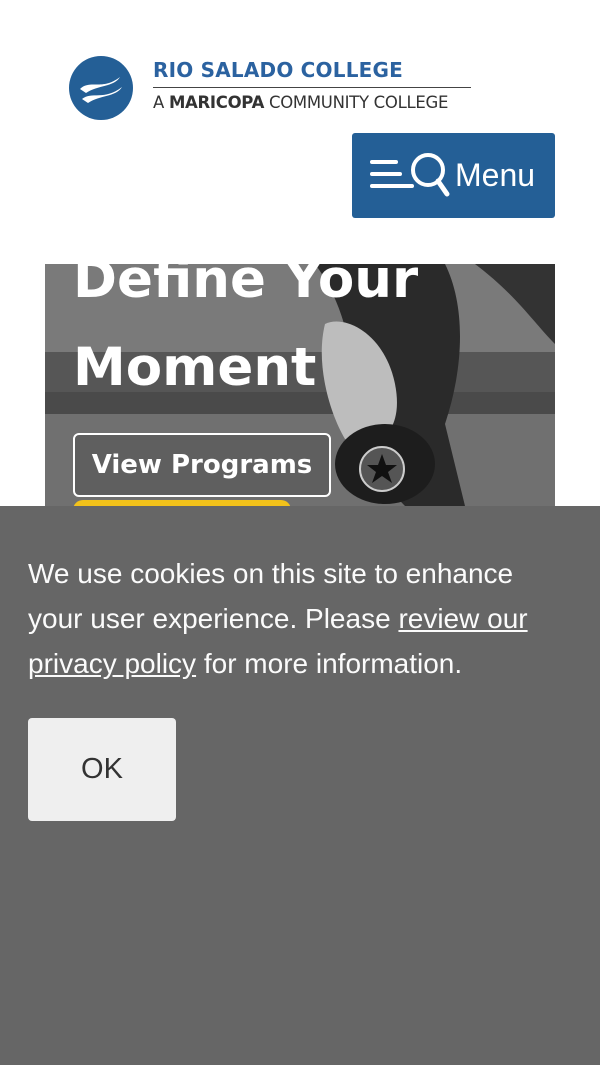  What do you see at coordinates (216, 102) in the screenshot?
I see `affiliation-bold: MARICOPA` at bounding box center [216, 102].